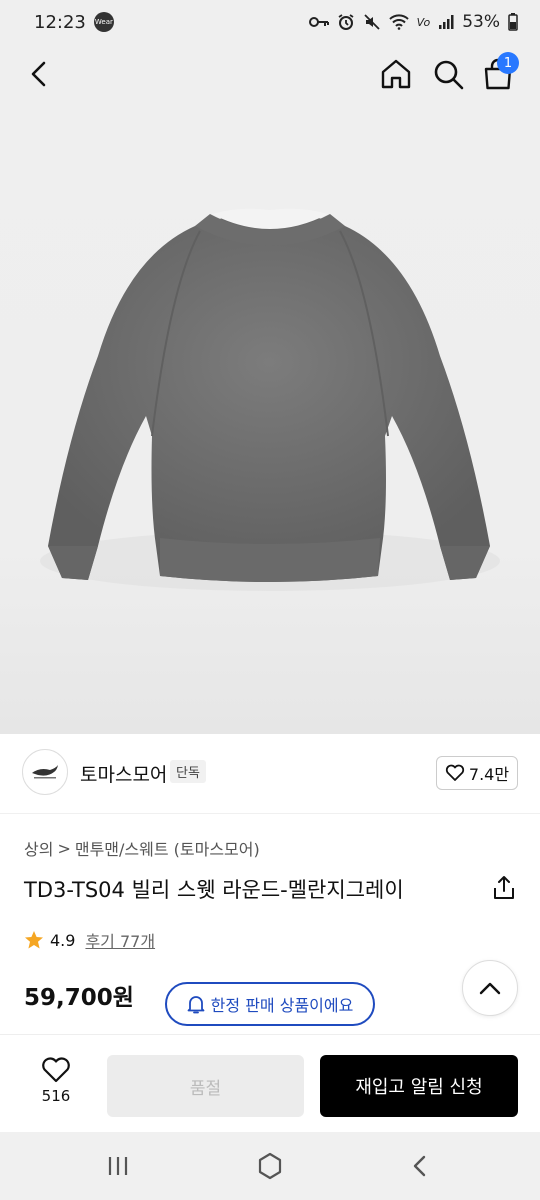  Describe the element at coordinates (504, 888) in the screenshot. I see `share-icon` at that location.